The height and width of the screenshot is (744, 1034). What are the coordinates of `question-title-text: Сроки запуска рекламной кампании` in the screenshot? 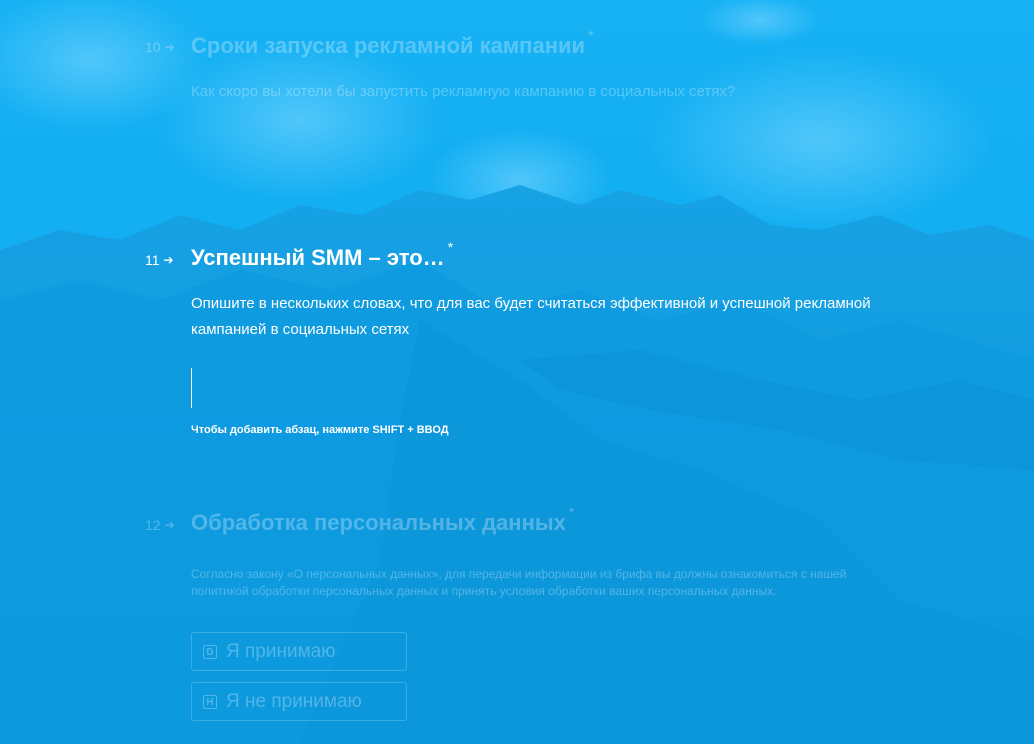 It's located at (388, 45).